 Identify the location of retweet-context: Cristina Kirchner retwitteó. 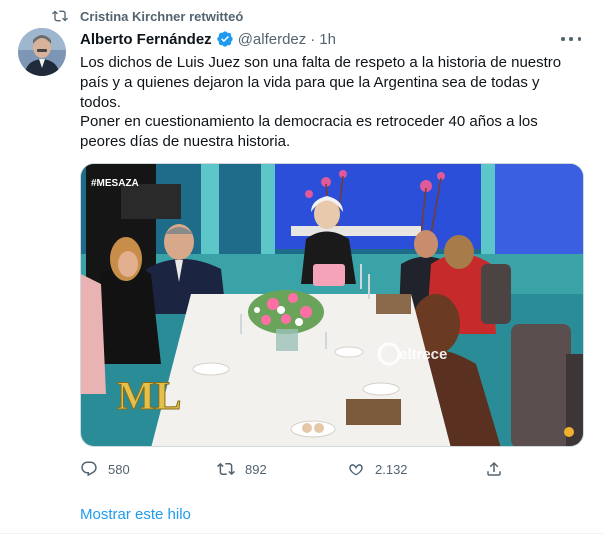
(147, 16).